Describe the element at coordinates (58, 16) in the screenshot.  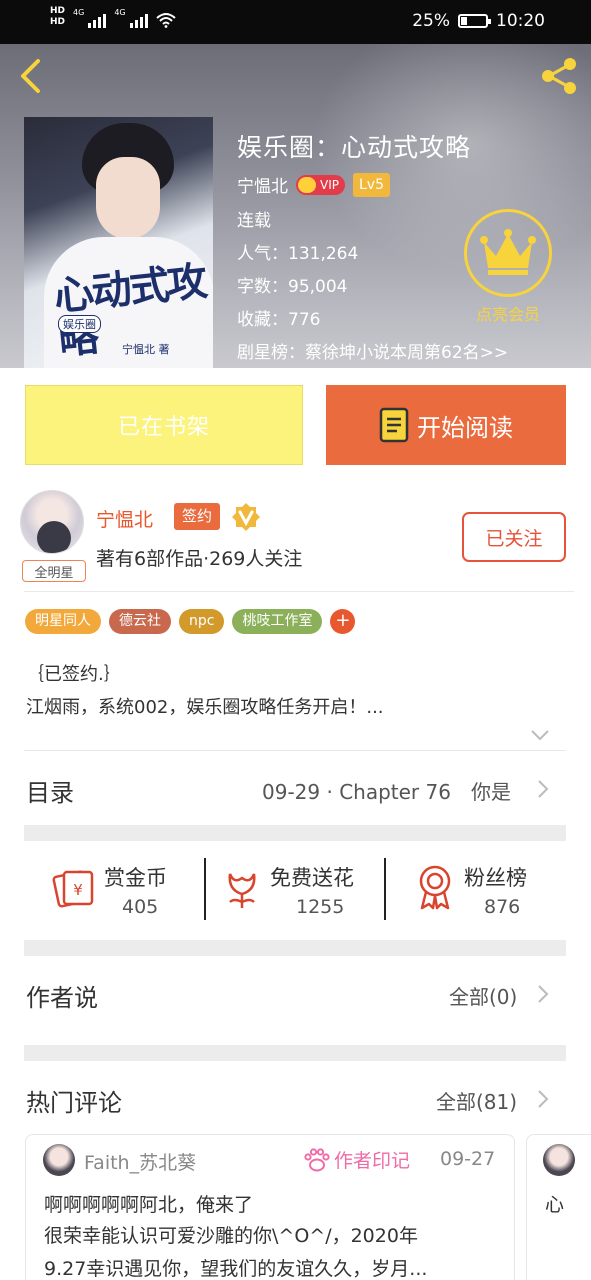
I see `hd-indicator: HD HD` at that location.